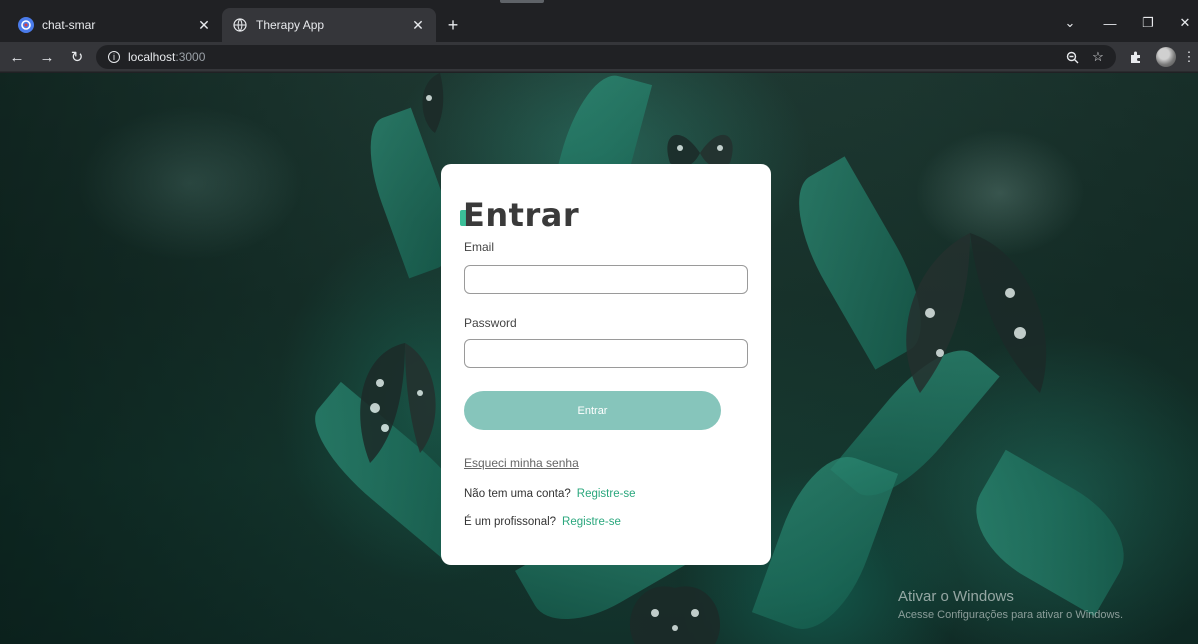 The width and height of the screenshot is (1198, 644). I want to click on tab-favicon-icon, so click(26, 25).